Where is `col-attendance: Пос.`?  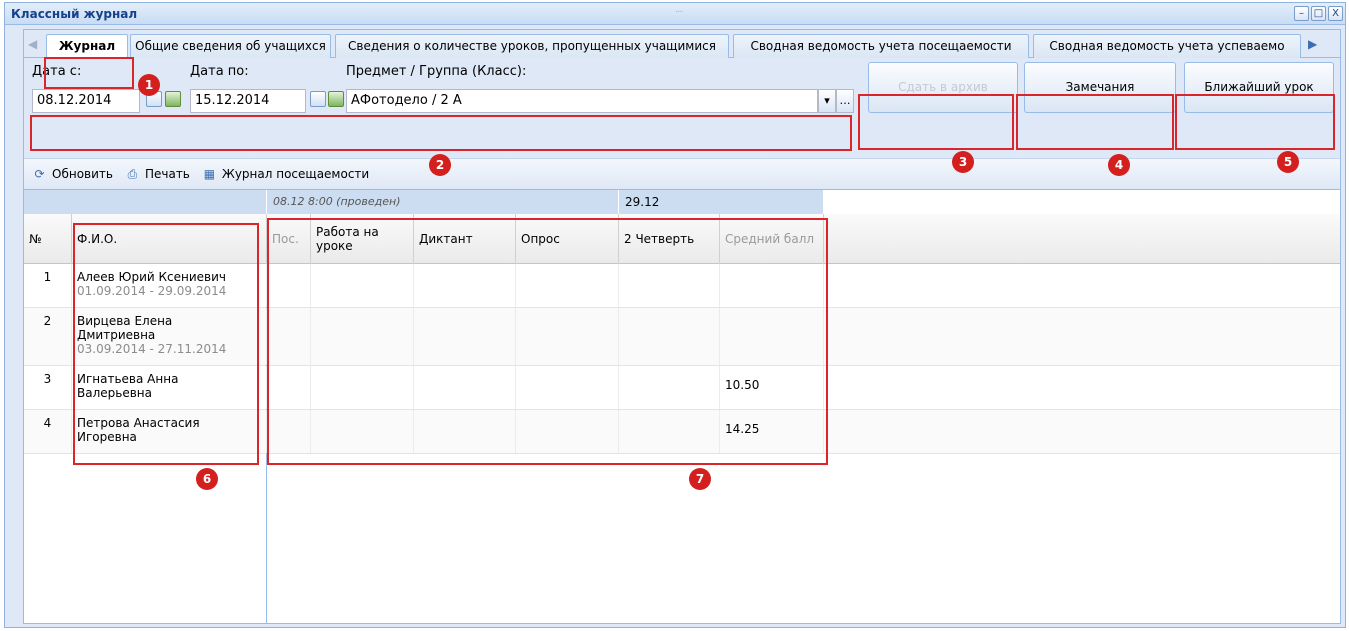 col-attendance: Пос. is located at coordinates (289, 239).